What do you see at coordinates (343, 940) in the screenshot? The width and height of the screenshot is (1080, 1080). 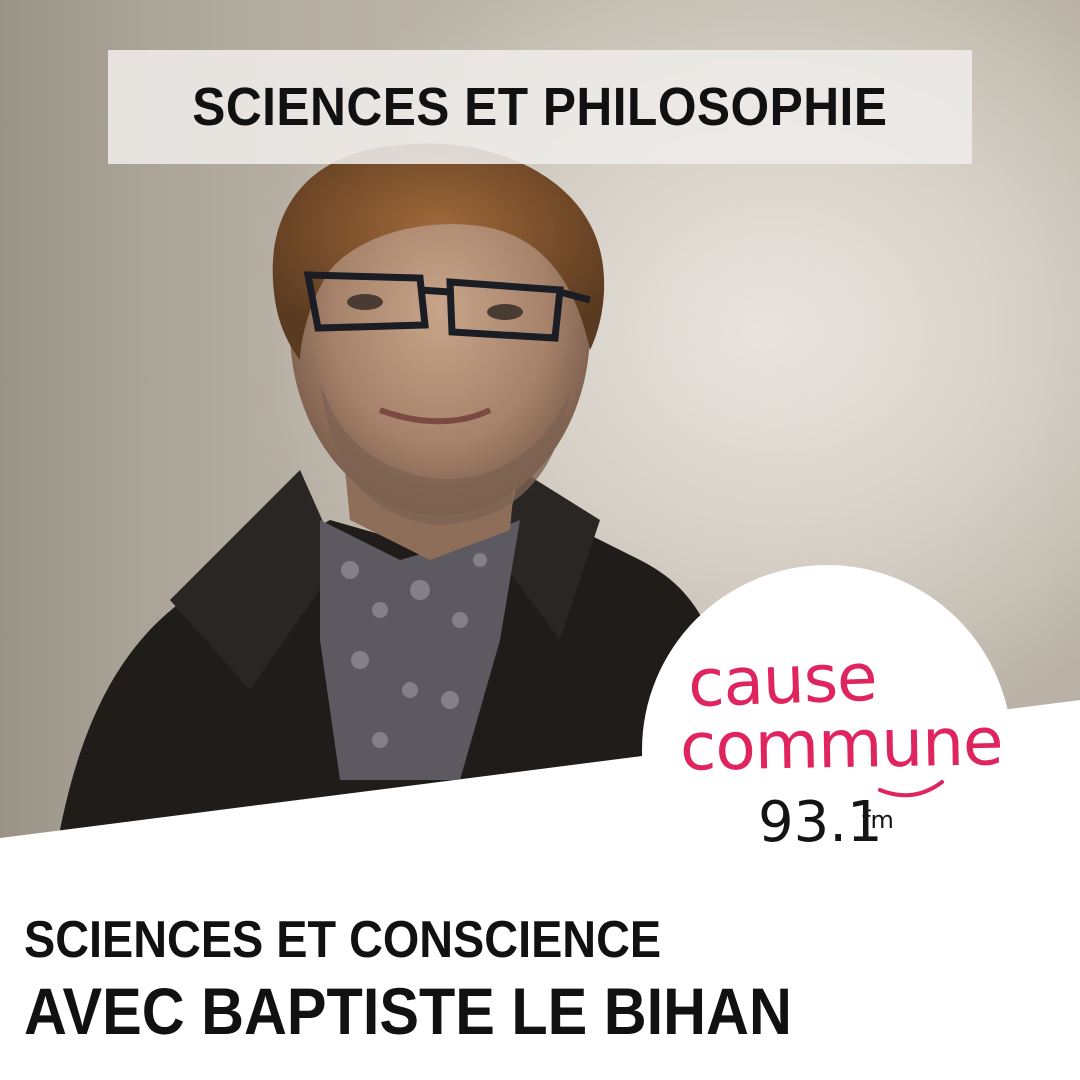 I see `episode-subtitle: SCIENCES ET CONSCIENCE` at bounding box center [343, 940].